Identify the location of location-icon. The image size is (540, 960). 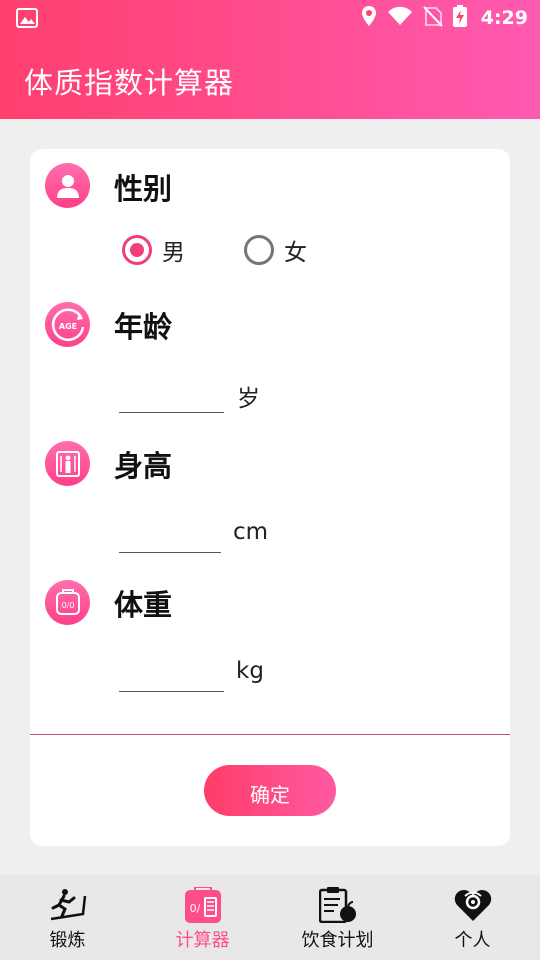
(369, 18).